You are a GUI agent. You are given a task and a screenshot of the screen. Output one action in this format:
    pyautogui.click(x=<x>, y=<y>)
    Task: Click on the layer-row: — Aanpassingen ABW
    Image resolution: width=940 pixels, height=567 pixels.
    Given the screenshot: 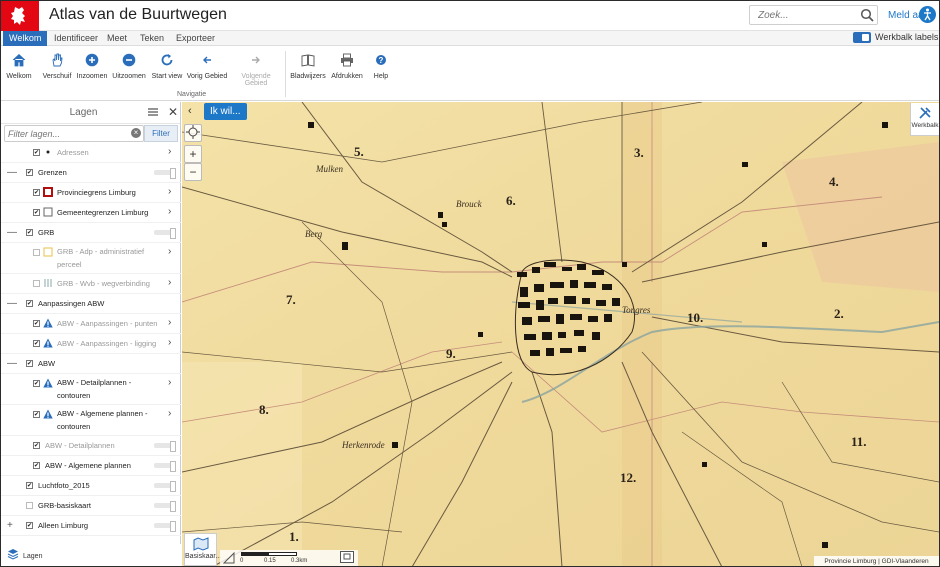 What is the action you would take?
    pyautogui.click(x=91, y=304)
    